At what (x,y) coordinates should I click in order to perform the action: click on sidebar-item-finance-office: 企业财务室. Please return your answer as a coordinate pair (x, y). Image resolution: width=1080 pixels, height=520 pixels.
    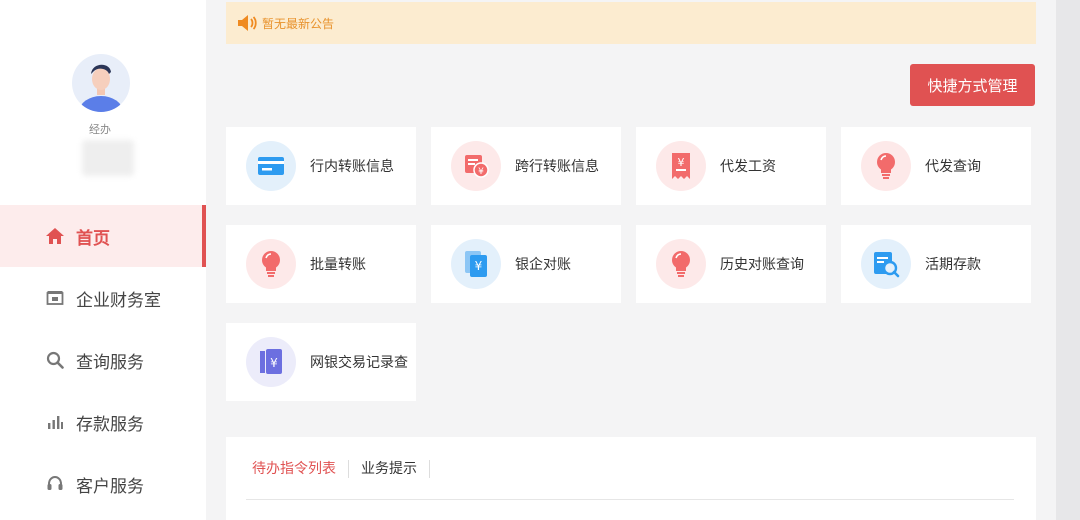
    Looking at the image, I should click on (103, 298).